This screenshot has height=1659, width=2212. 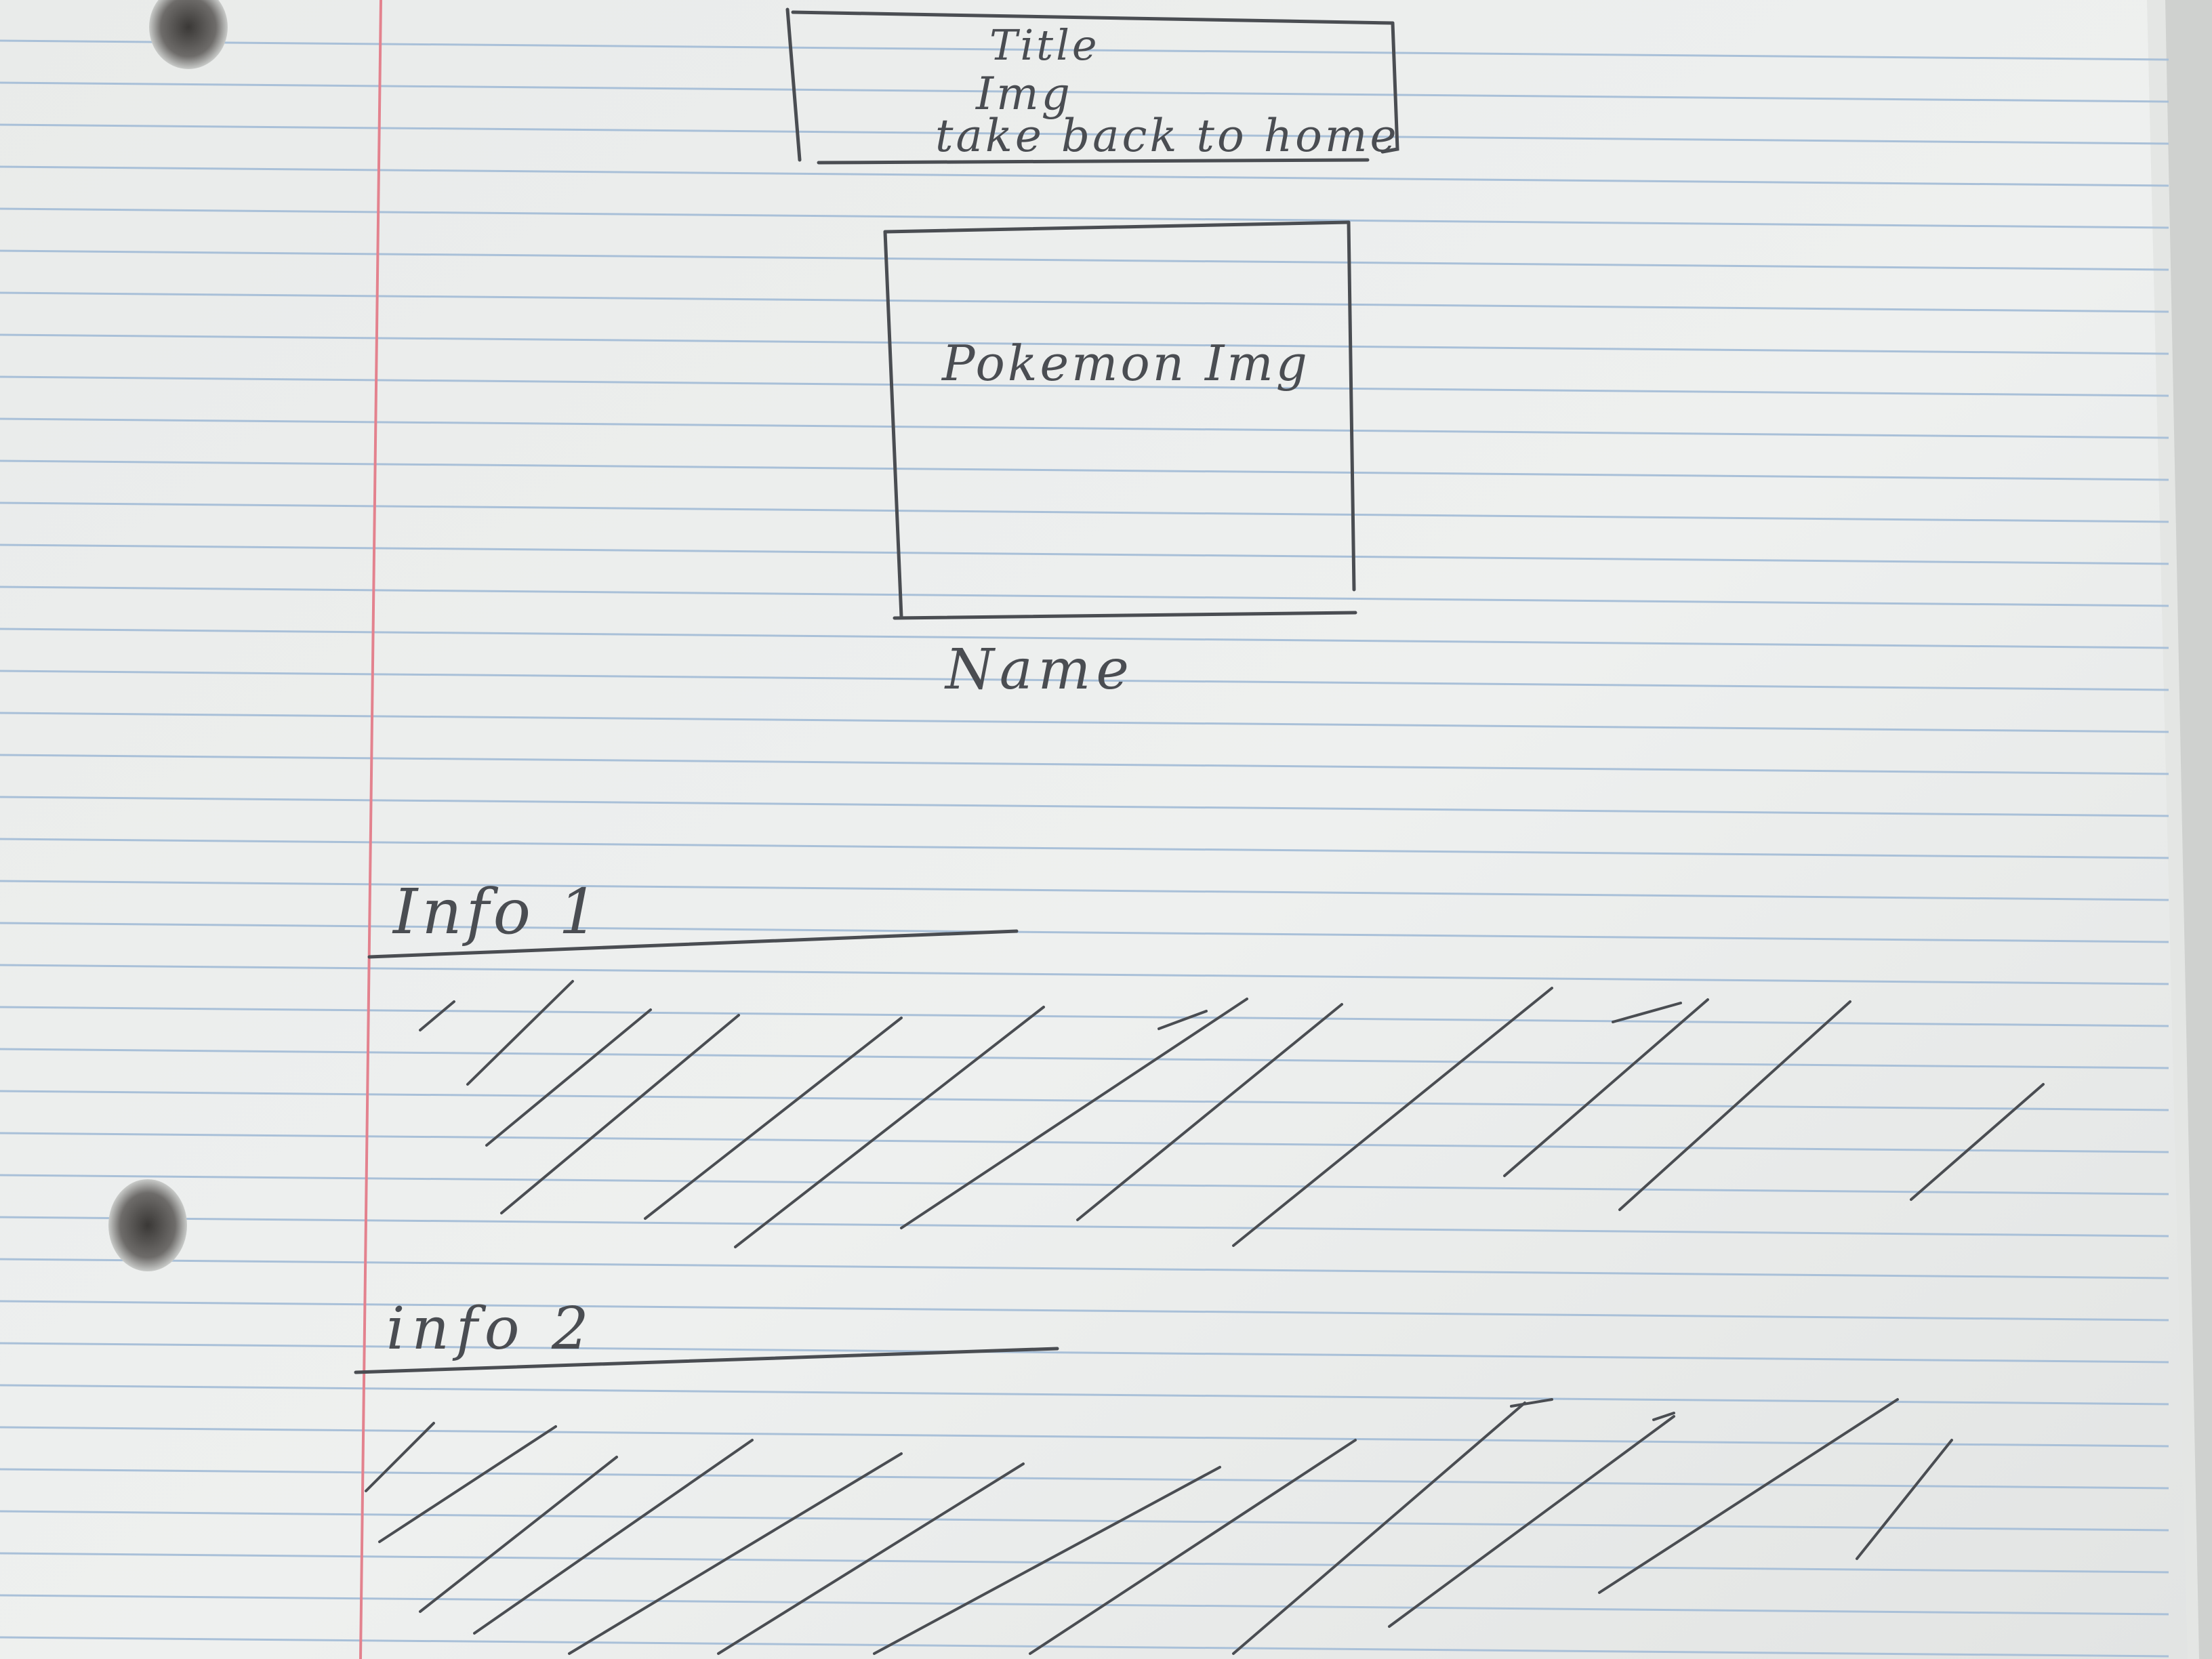 I want to click on header-home-link-text: take back to home, so click(x=1167, y=136).